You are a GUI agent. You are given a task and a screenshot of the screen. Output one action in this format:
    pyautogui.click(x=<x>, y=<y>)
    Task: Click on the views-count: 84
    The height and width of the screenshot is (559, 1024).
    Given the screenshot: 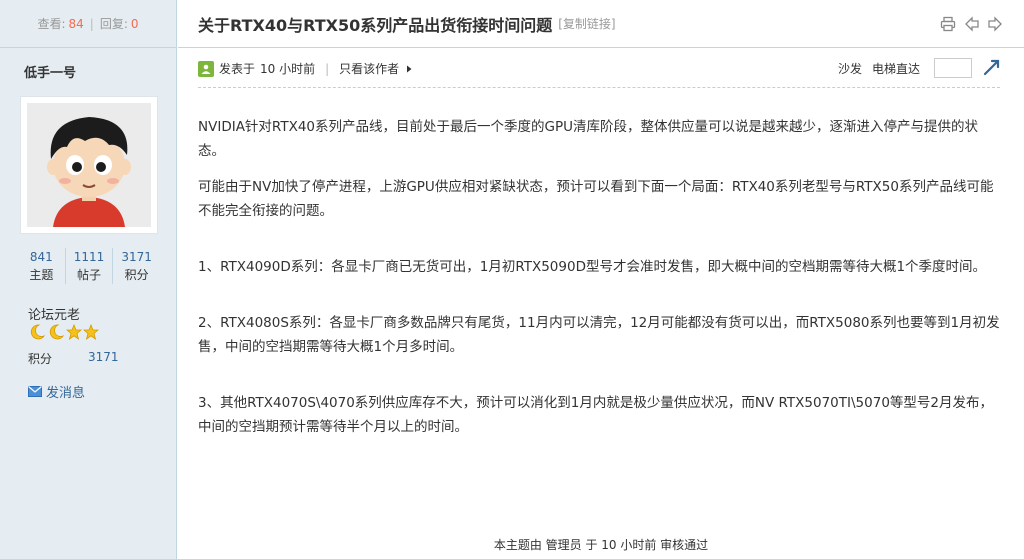 What is the action you would take?
    pyautogui.click(x=76, y=23)
    